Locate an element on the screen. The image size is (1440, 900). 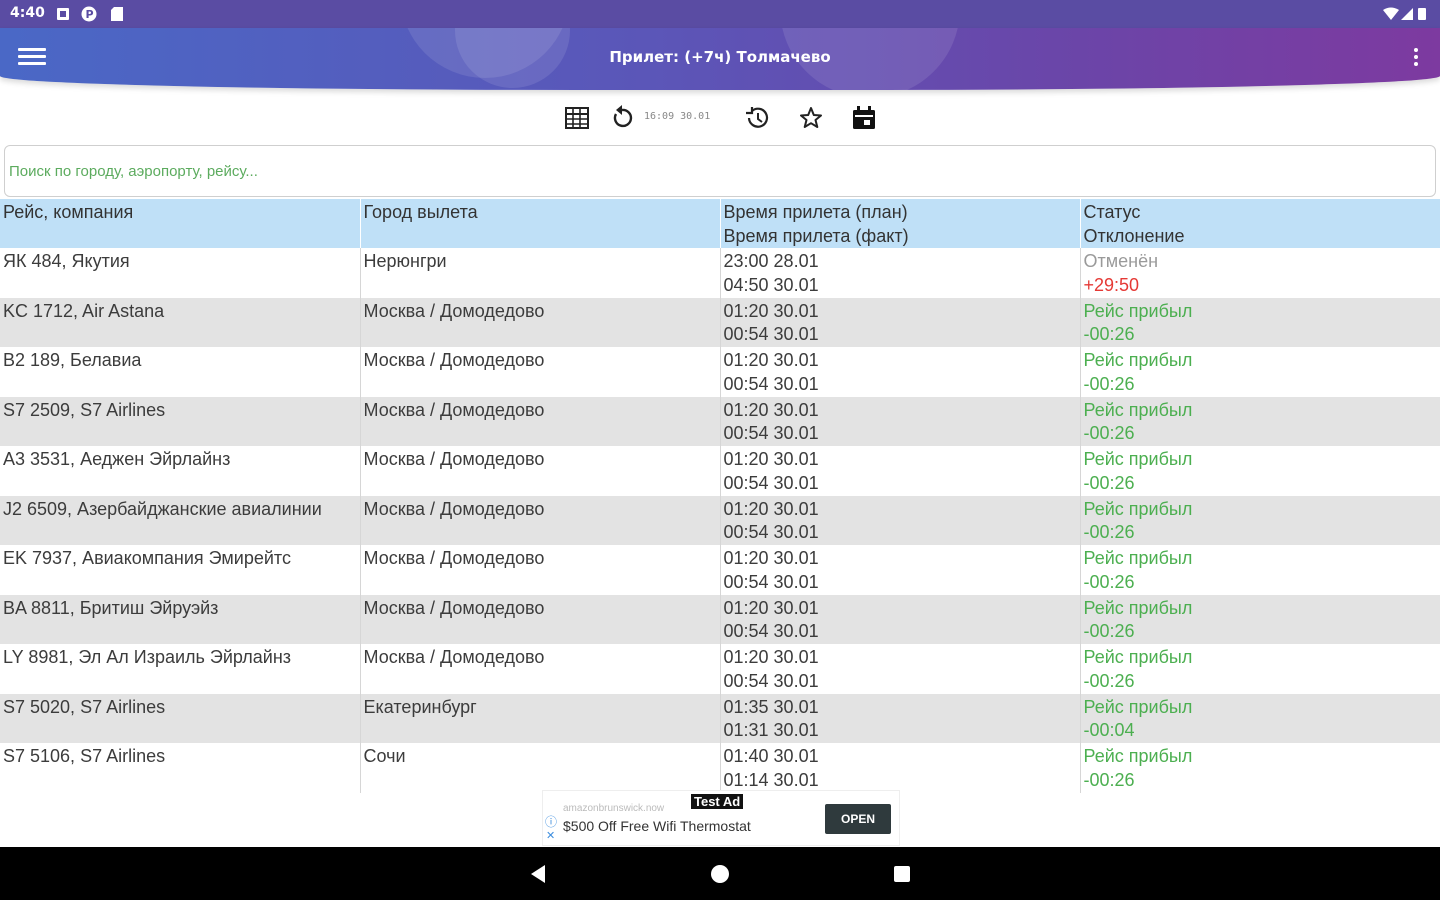
header-time: Время прилета (план) Время прилета (факт) is located at coordinates (900, 223).